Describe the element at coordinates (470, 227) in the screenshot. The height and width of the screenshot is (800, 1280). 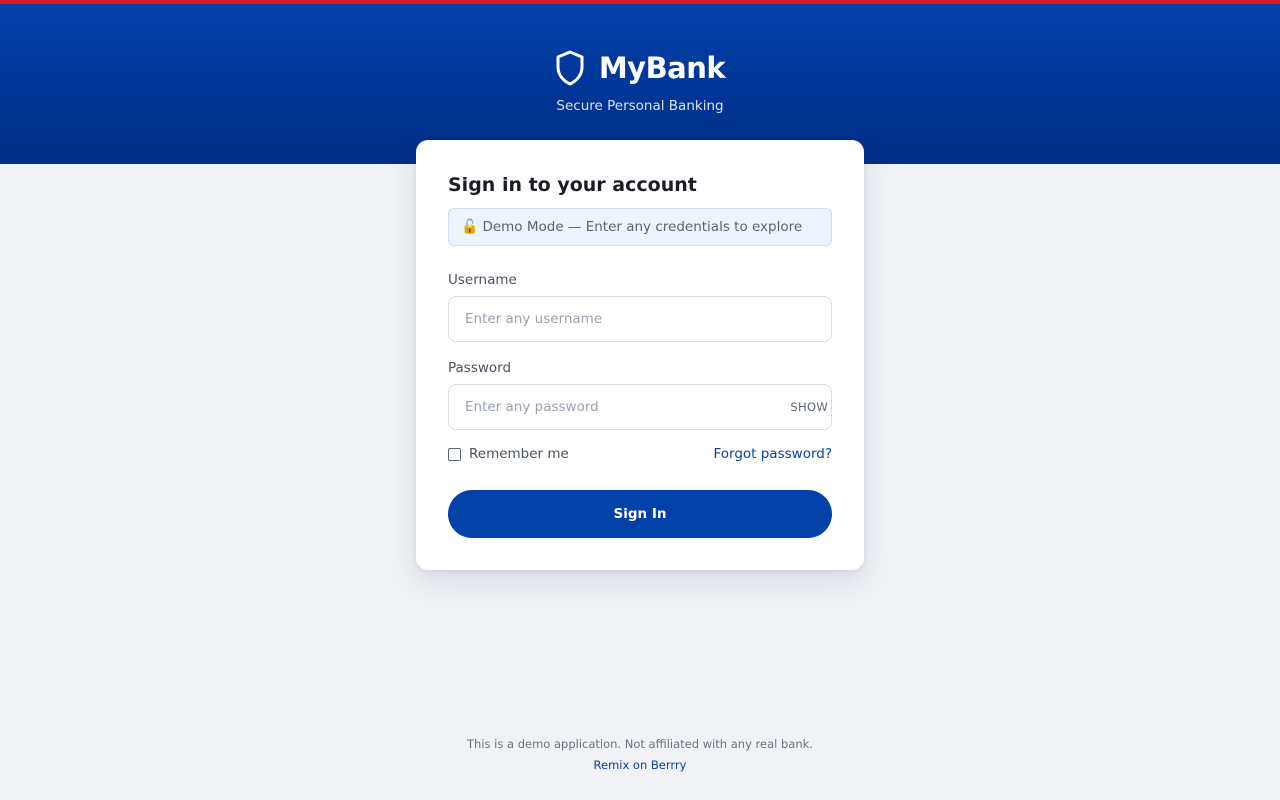
I see `lock-open-icon: 🔓` at that location.